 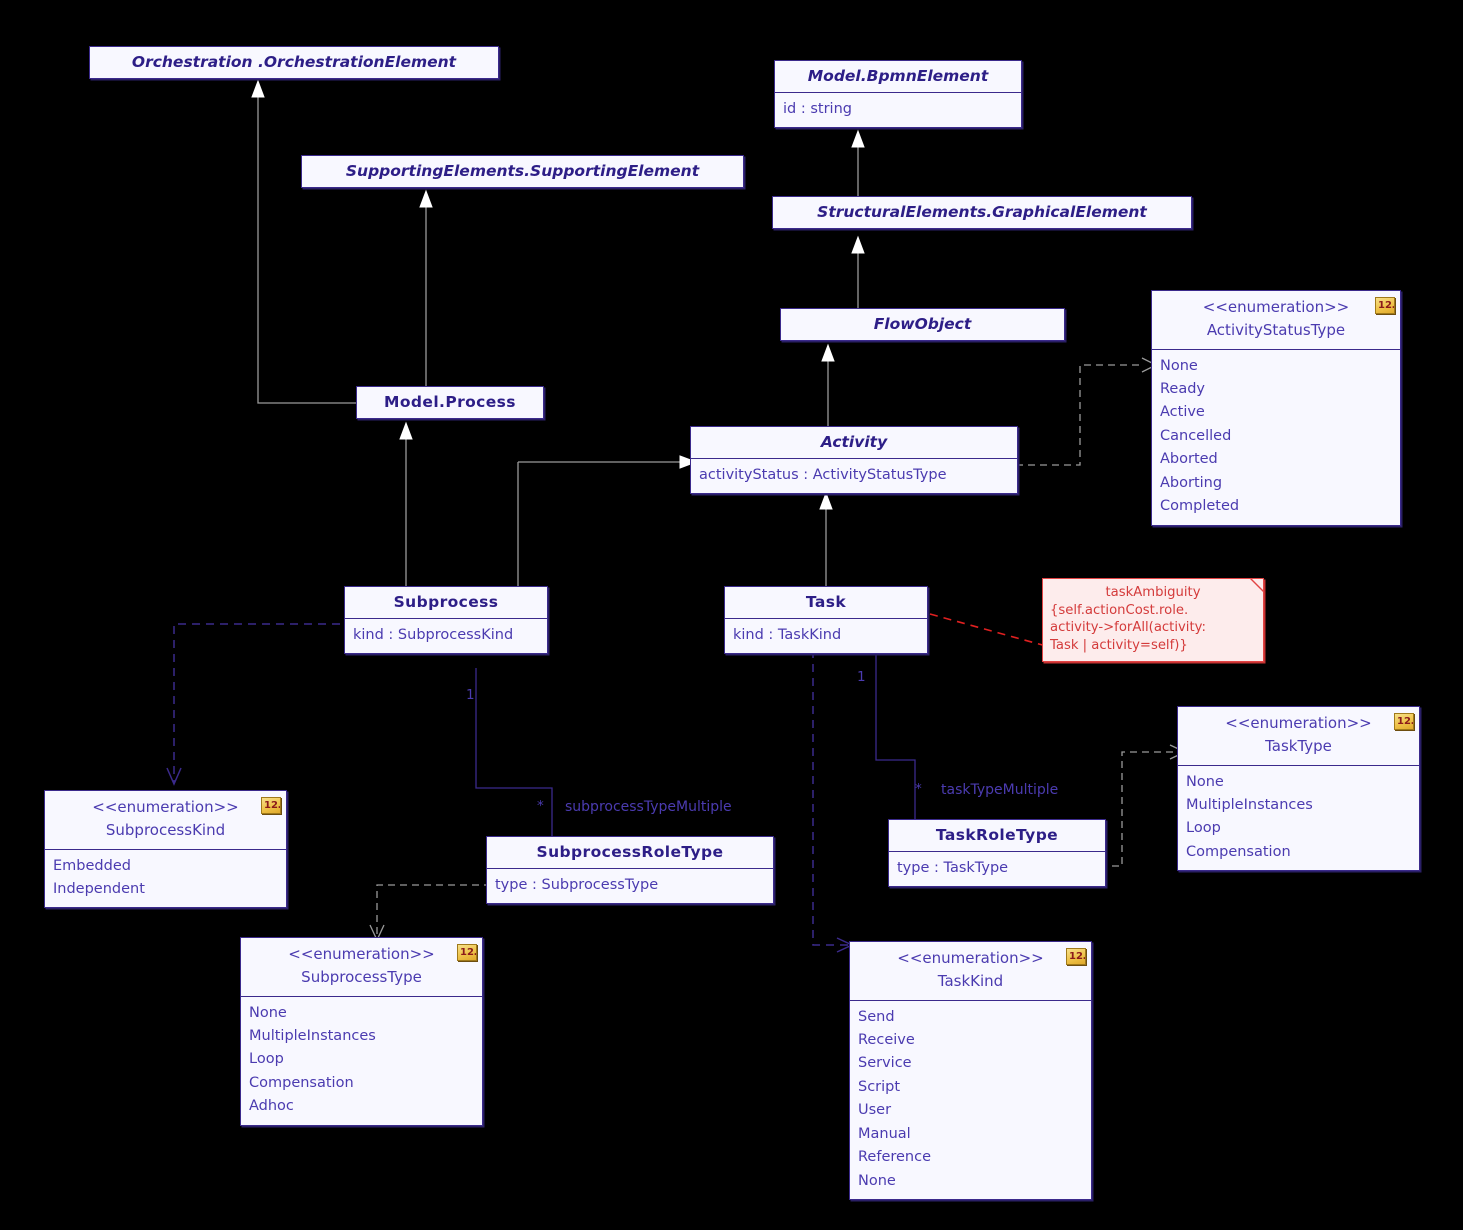 I want to click on enumeration-name: TaskKind, so click(x=970, y=981).